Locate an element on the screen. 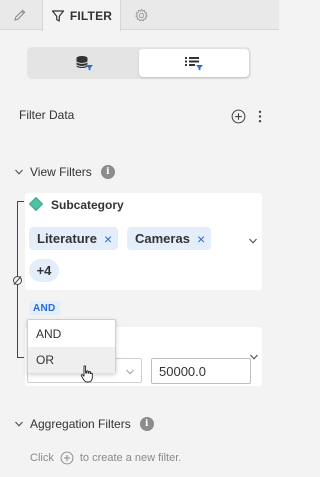  dimension-diamond-icon is located at coordinates (36, 204).